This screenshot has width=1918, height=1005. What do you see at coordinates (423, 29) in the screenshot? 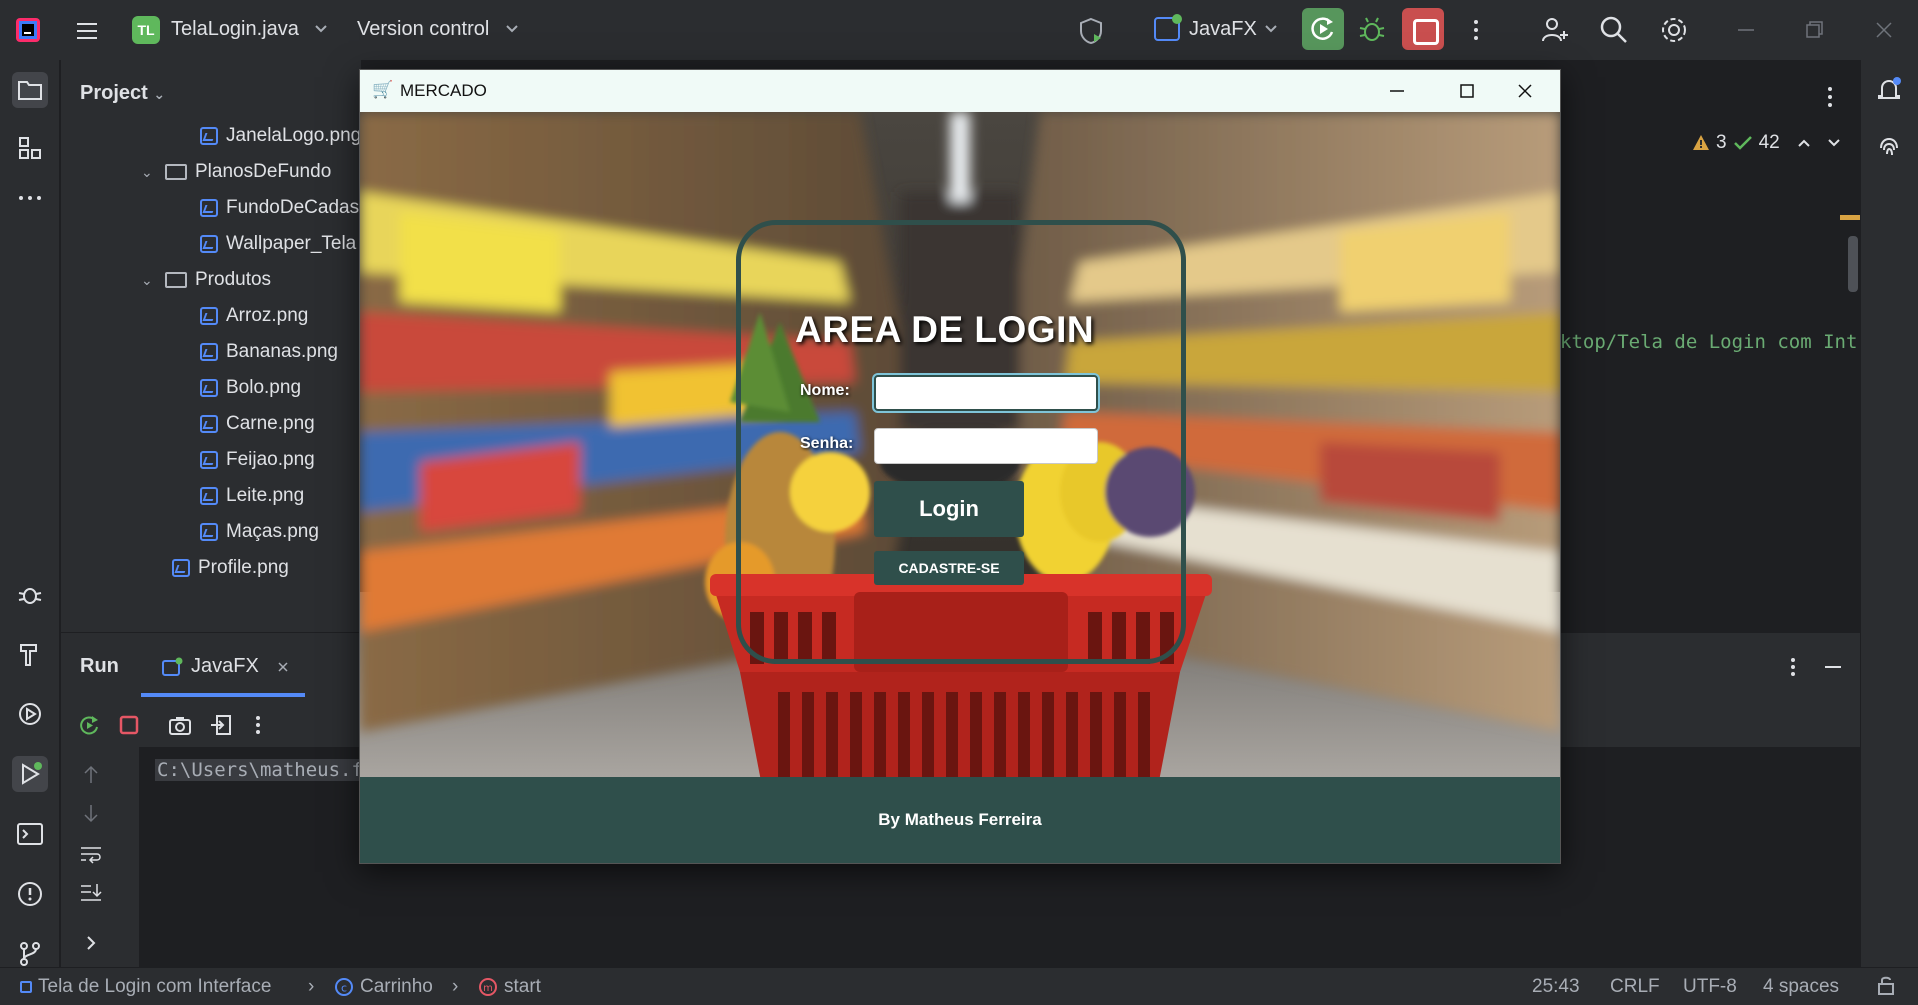
I see `version-control-menu: Version control` at bounding box center [423, 29].